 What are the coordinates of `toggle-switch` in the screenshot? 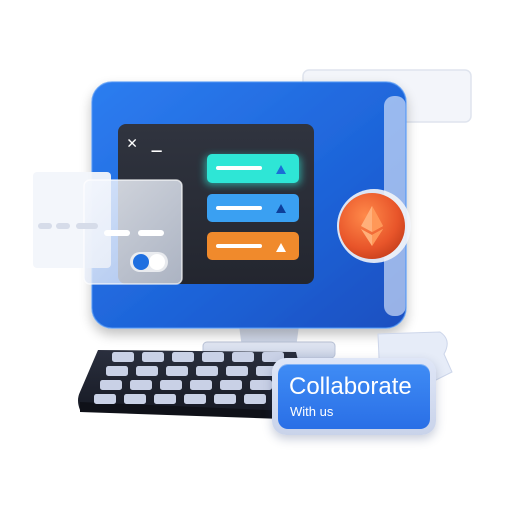 It's located at (149, 262).